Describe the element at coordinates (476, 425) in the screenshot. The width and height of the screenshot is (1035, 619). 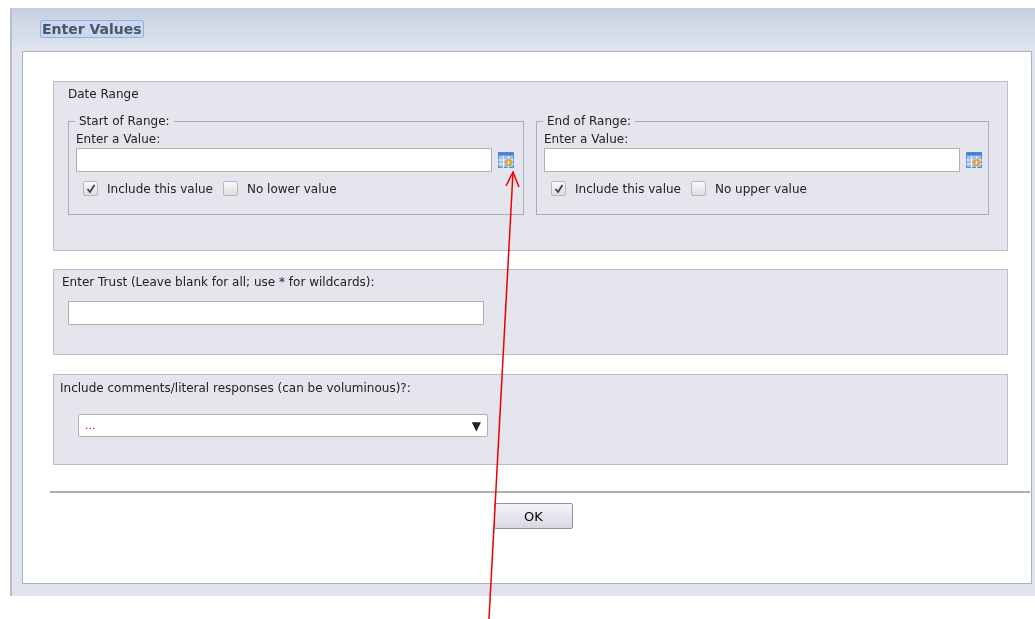
I see `dropdown-caret: ▼` at that location.